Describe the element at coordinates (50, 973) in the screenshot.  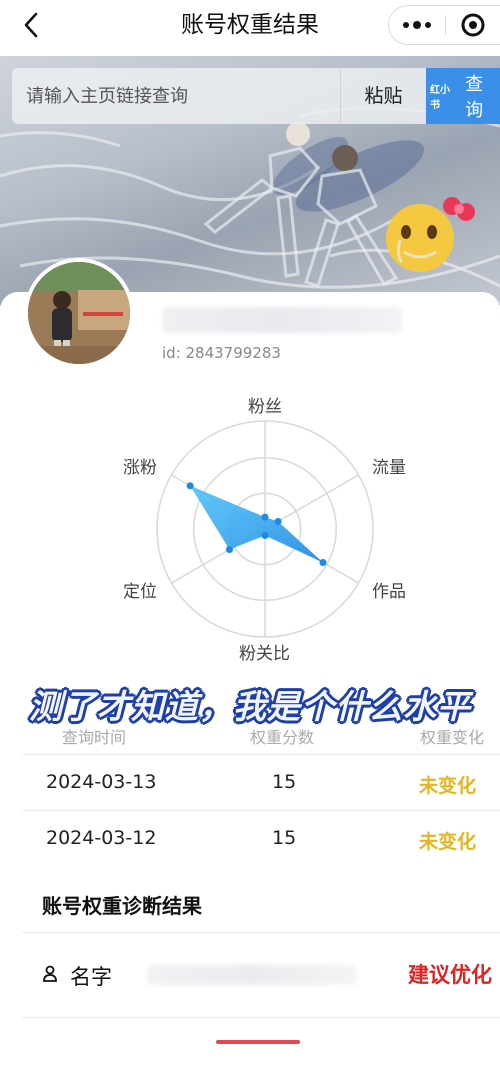
I see `person-icon` at that location.